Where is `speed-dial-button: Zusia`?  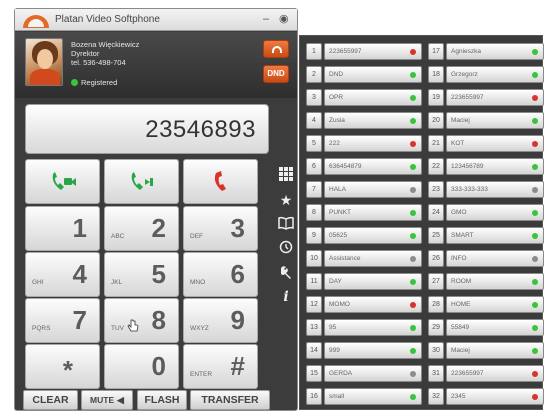
speed-dial-button: Zusia is located at coordinates (373, 120).